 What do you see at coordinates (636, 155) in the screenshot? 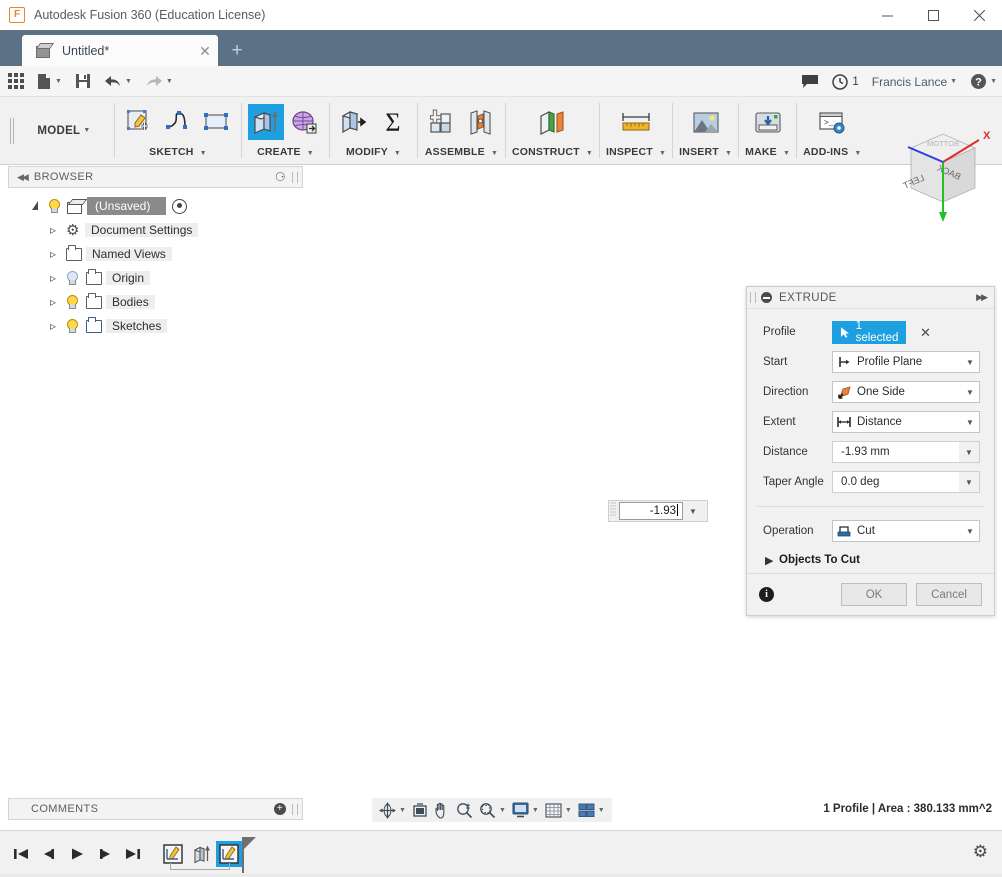
I see `ribbon-group-label: INSPECT ▼` at bounding box center [636, 155].